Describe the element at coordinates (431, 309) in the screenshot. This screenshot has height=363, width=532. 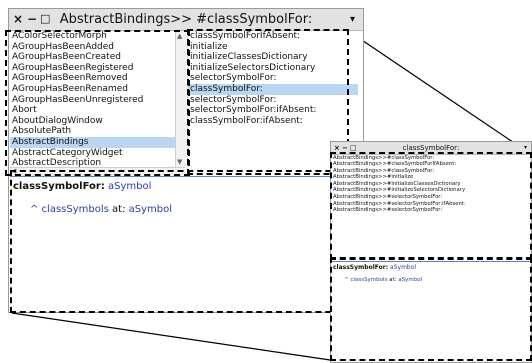
I see `zoom-highlight-code` at that location.